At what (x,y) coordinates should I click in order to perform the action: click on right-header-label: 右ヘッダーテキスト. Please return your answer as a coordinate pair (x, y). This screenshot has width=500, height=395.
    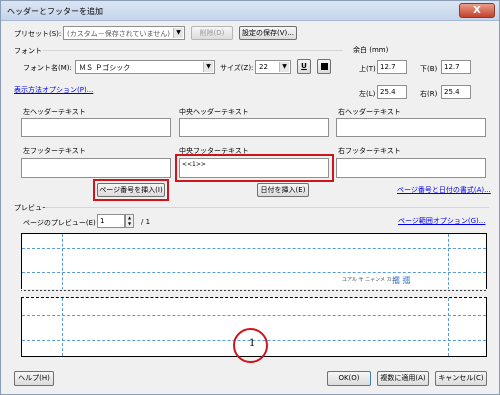
    Looking at the image, I should click on (369, 112).